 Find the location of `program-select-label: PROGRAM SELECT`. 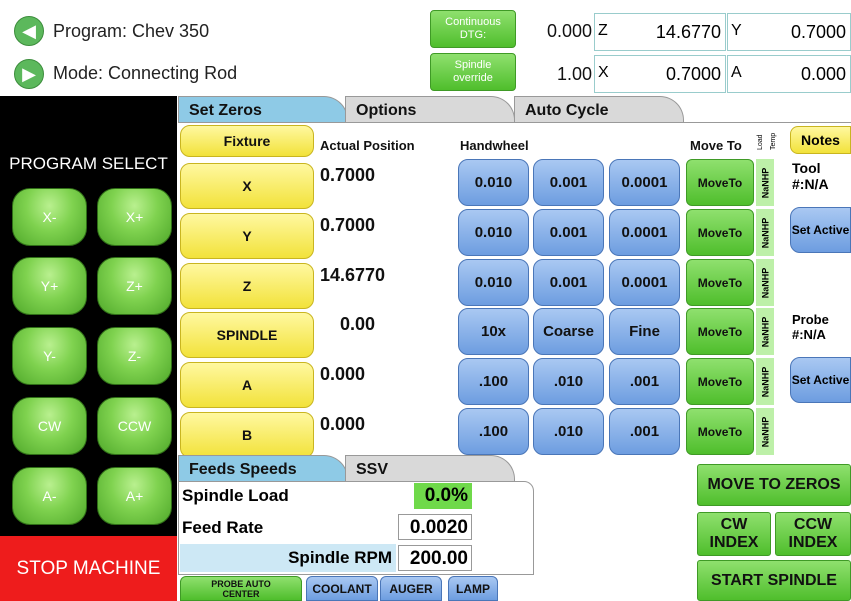

program-select-label: PROGRAM SELECT is located at coordinates (88, 164).